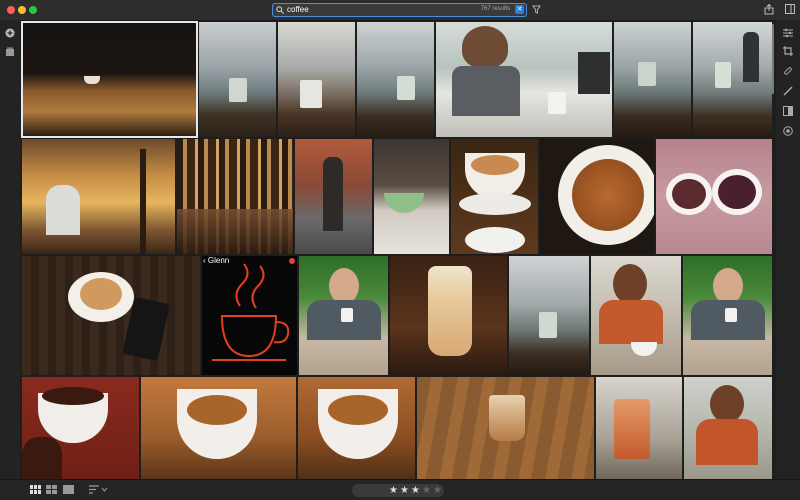 This screenshot has width=800, height=500. I want to click on rating-star-1: ★, so click(393, 490).